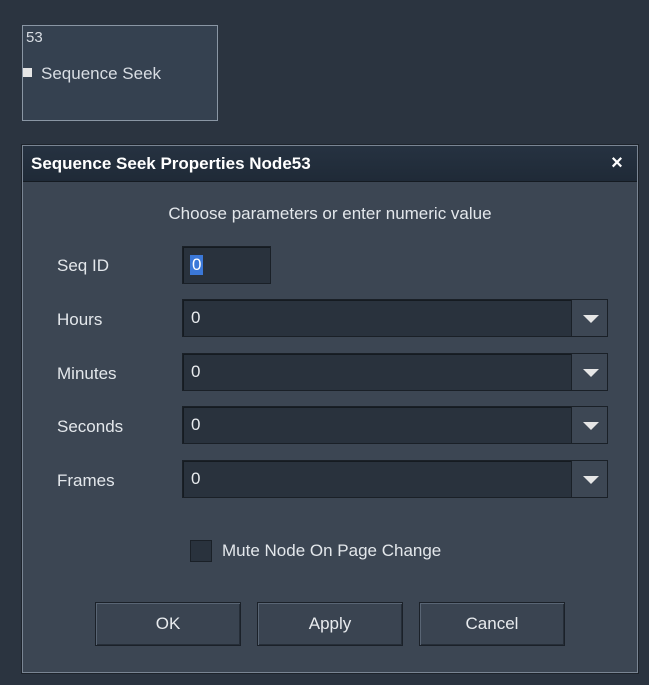 This screenshot has height=685, width=649. Describe the element at coordinates (196, 478) in the screenshot. I see `frames-value: 0` at that location.